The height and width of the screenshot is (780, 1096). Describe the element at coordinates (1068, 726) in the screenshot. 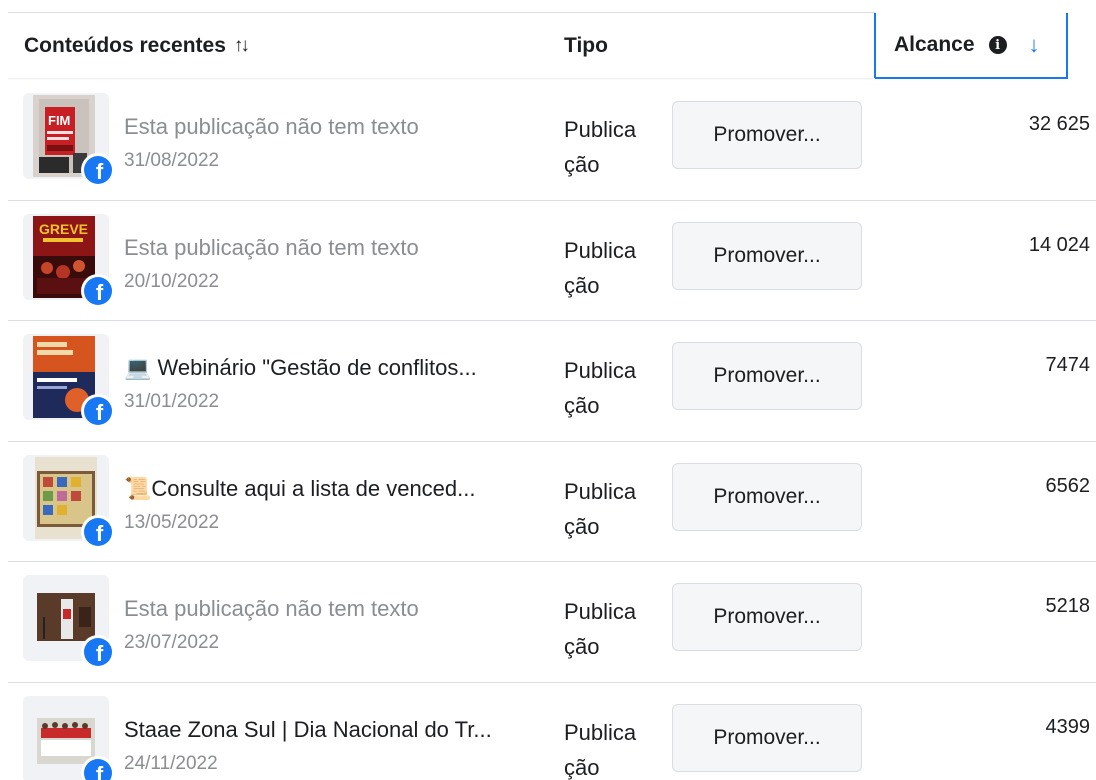

I see `reach-value: 4399` at that location.